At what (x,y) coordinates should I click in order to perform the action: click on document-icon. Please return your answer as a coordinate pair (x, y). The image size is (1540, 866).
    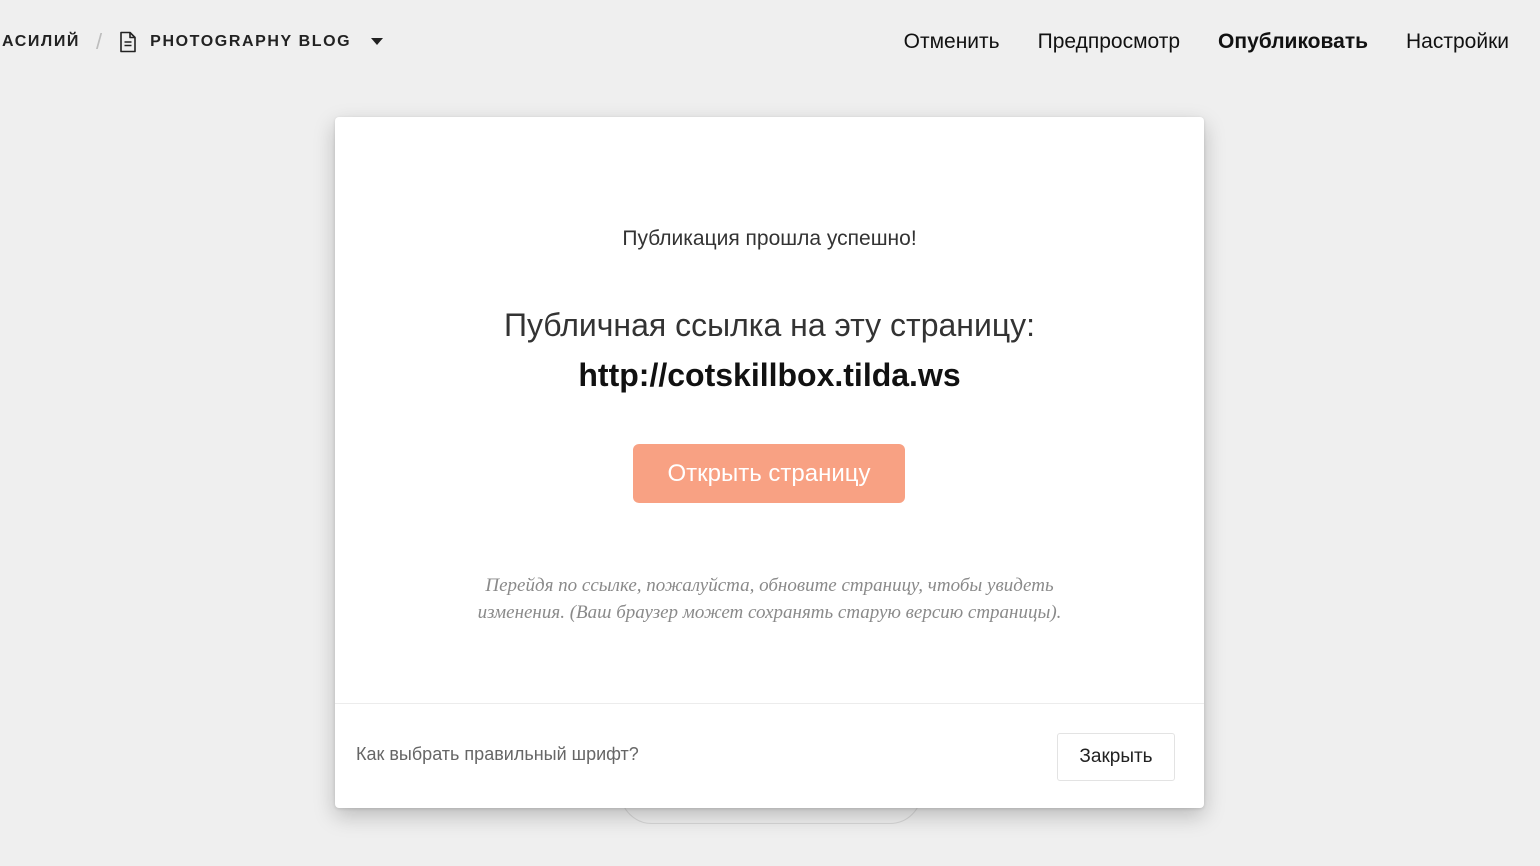
    Looking at the image, I should click on (128, 42).